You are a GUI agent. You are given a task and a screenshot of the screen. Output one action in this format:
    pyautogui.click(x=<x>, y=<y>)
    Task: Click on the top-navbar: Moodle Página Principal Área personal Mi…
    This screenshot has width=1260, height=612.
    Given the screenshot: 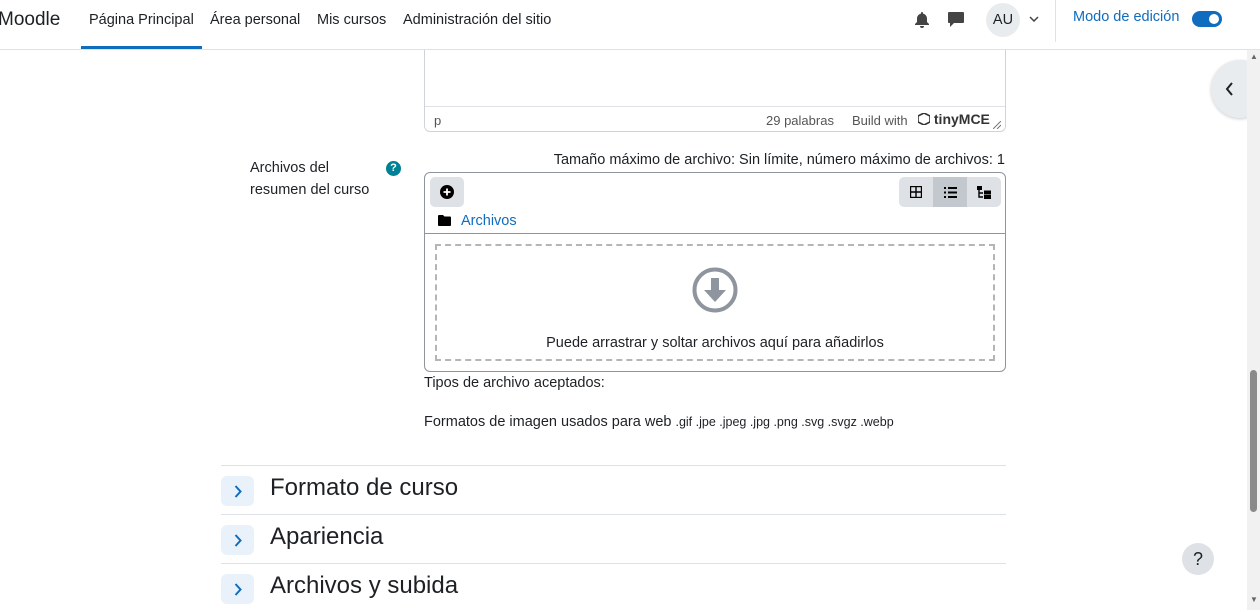 What is the action you would take?
    pyautogui.click(x=630, y=25)
    